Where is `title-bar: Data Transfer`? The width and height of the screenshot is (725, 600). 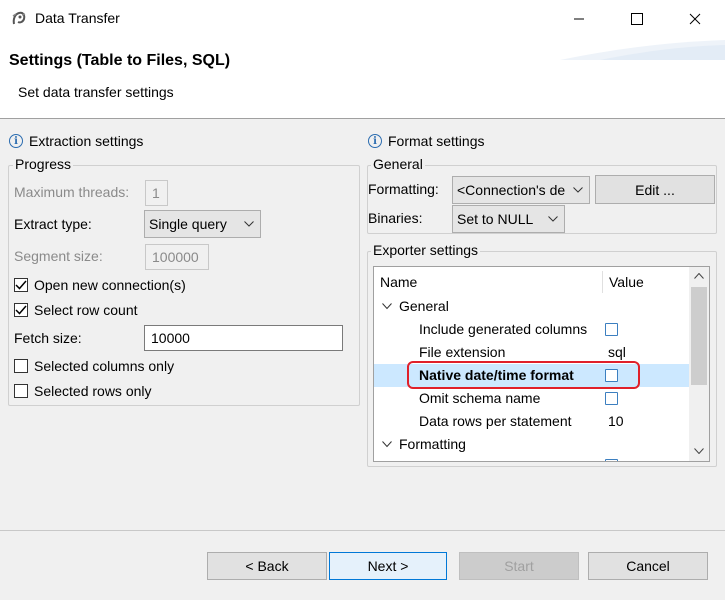 title-bar: Data Transfer is located at coordinates (362, 19).